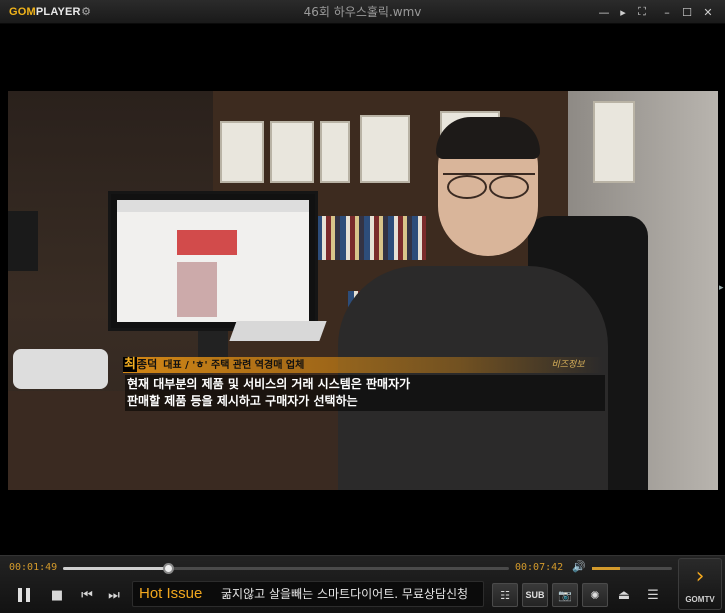  I want to click on pause-icon, so click(24, 595).